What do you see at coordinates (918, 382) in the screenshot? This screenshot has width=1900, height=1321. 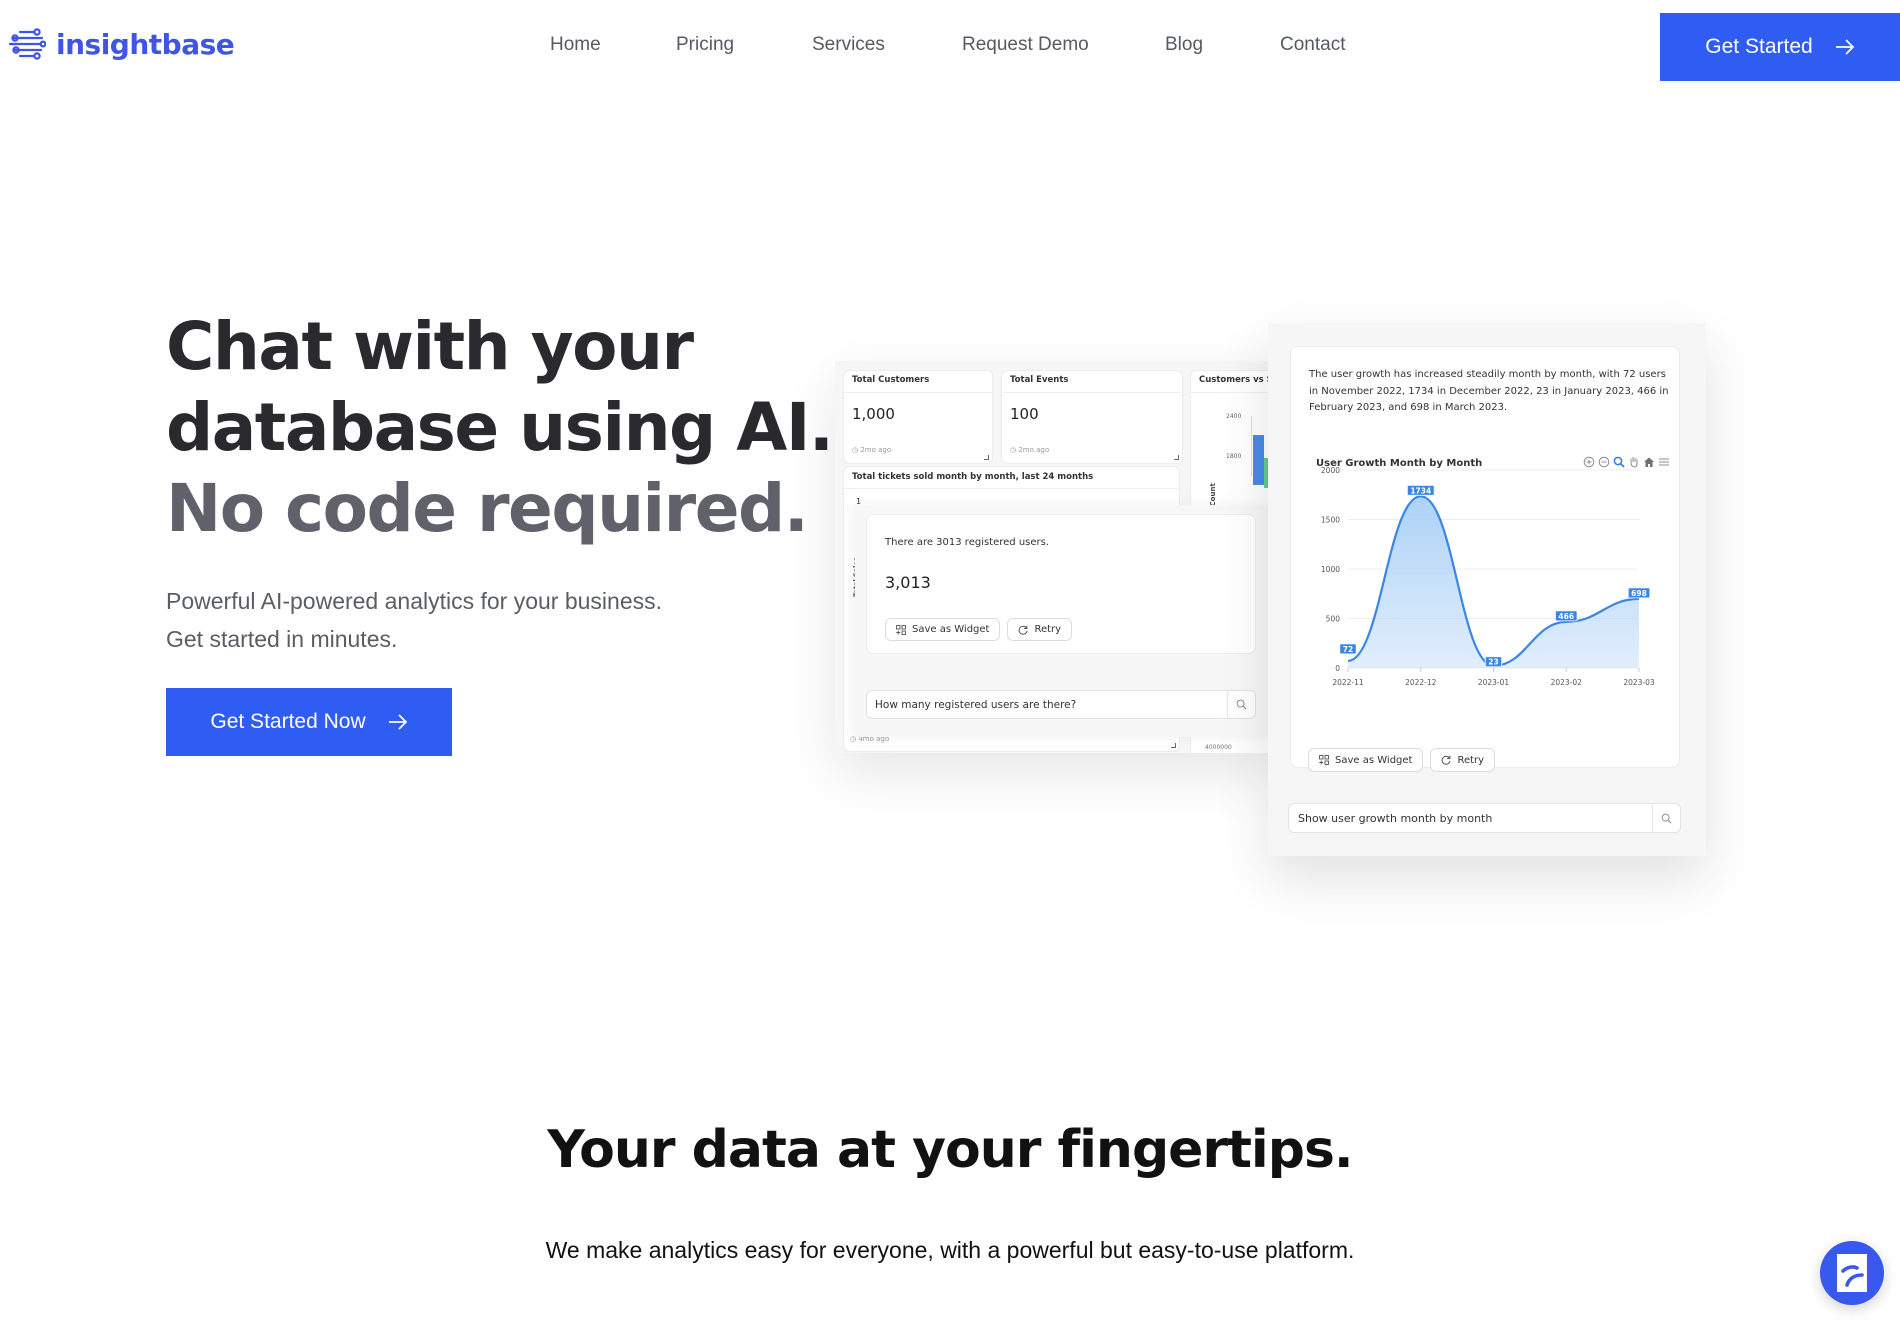 I see `kpi-title: Total Customers` at bounding box center [918, 382].